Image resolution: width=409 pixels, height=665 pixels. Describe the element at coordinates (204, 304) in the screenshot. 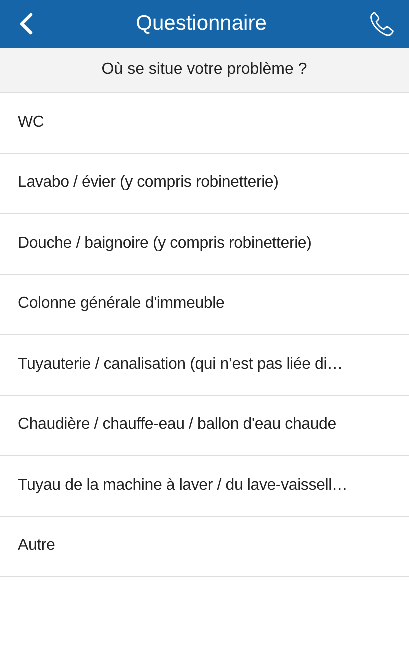

I see `option-item: Colonne générale d'immeuble` at that location.